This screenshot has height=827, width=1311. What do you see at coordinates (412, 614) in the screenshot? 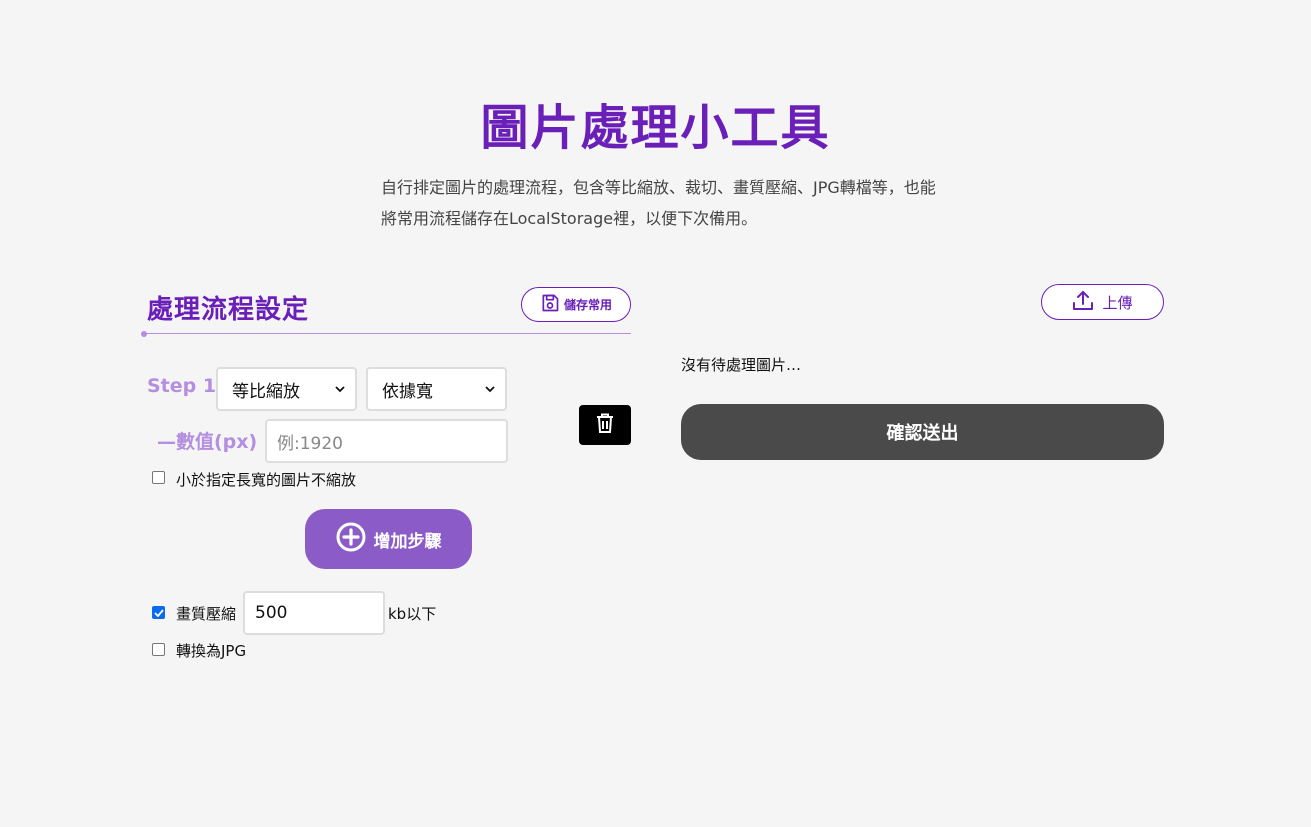
I see `quality-unit-label: kb以下` at bounding box center [412, 614].